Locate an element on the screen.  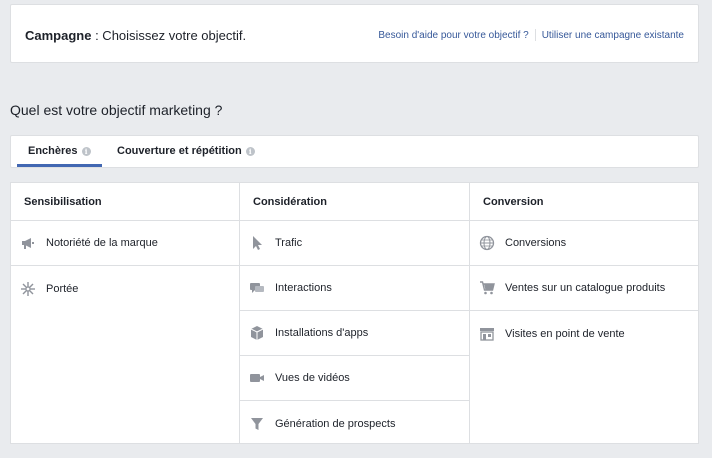
funnel-icon is located at coordinates (257, 424).